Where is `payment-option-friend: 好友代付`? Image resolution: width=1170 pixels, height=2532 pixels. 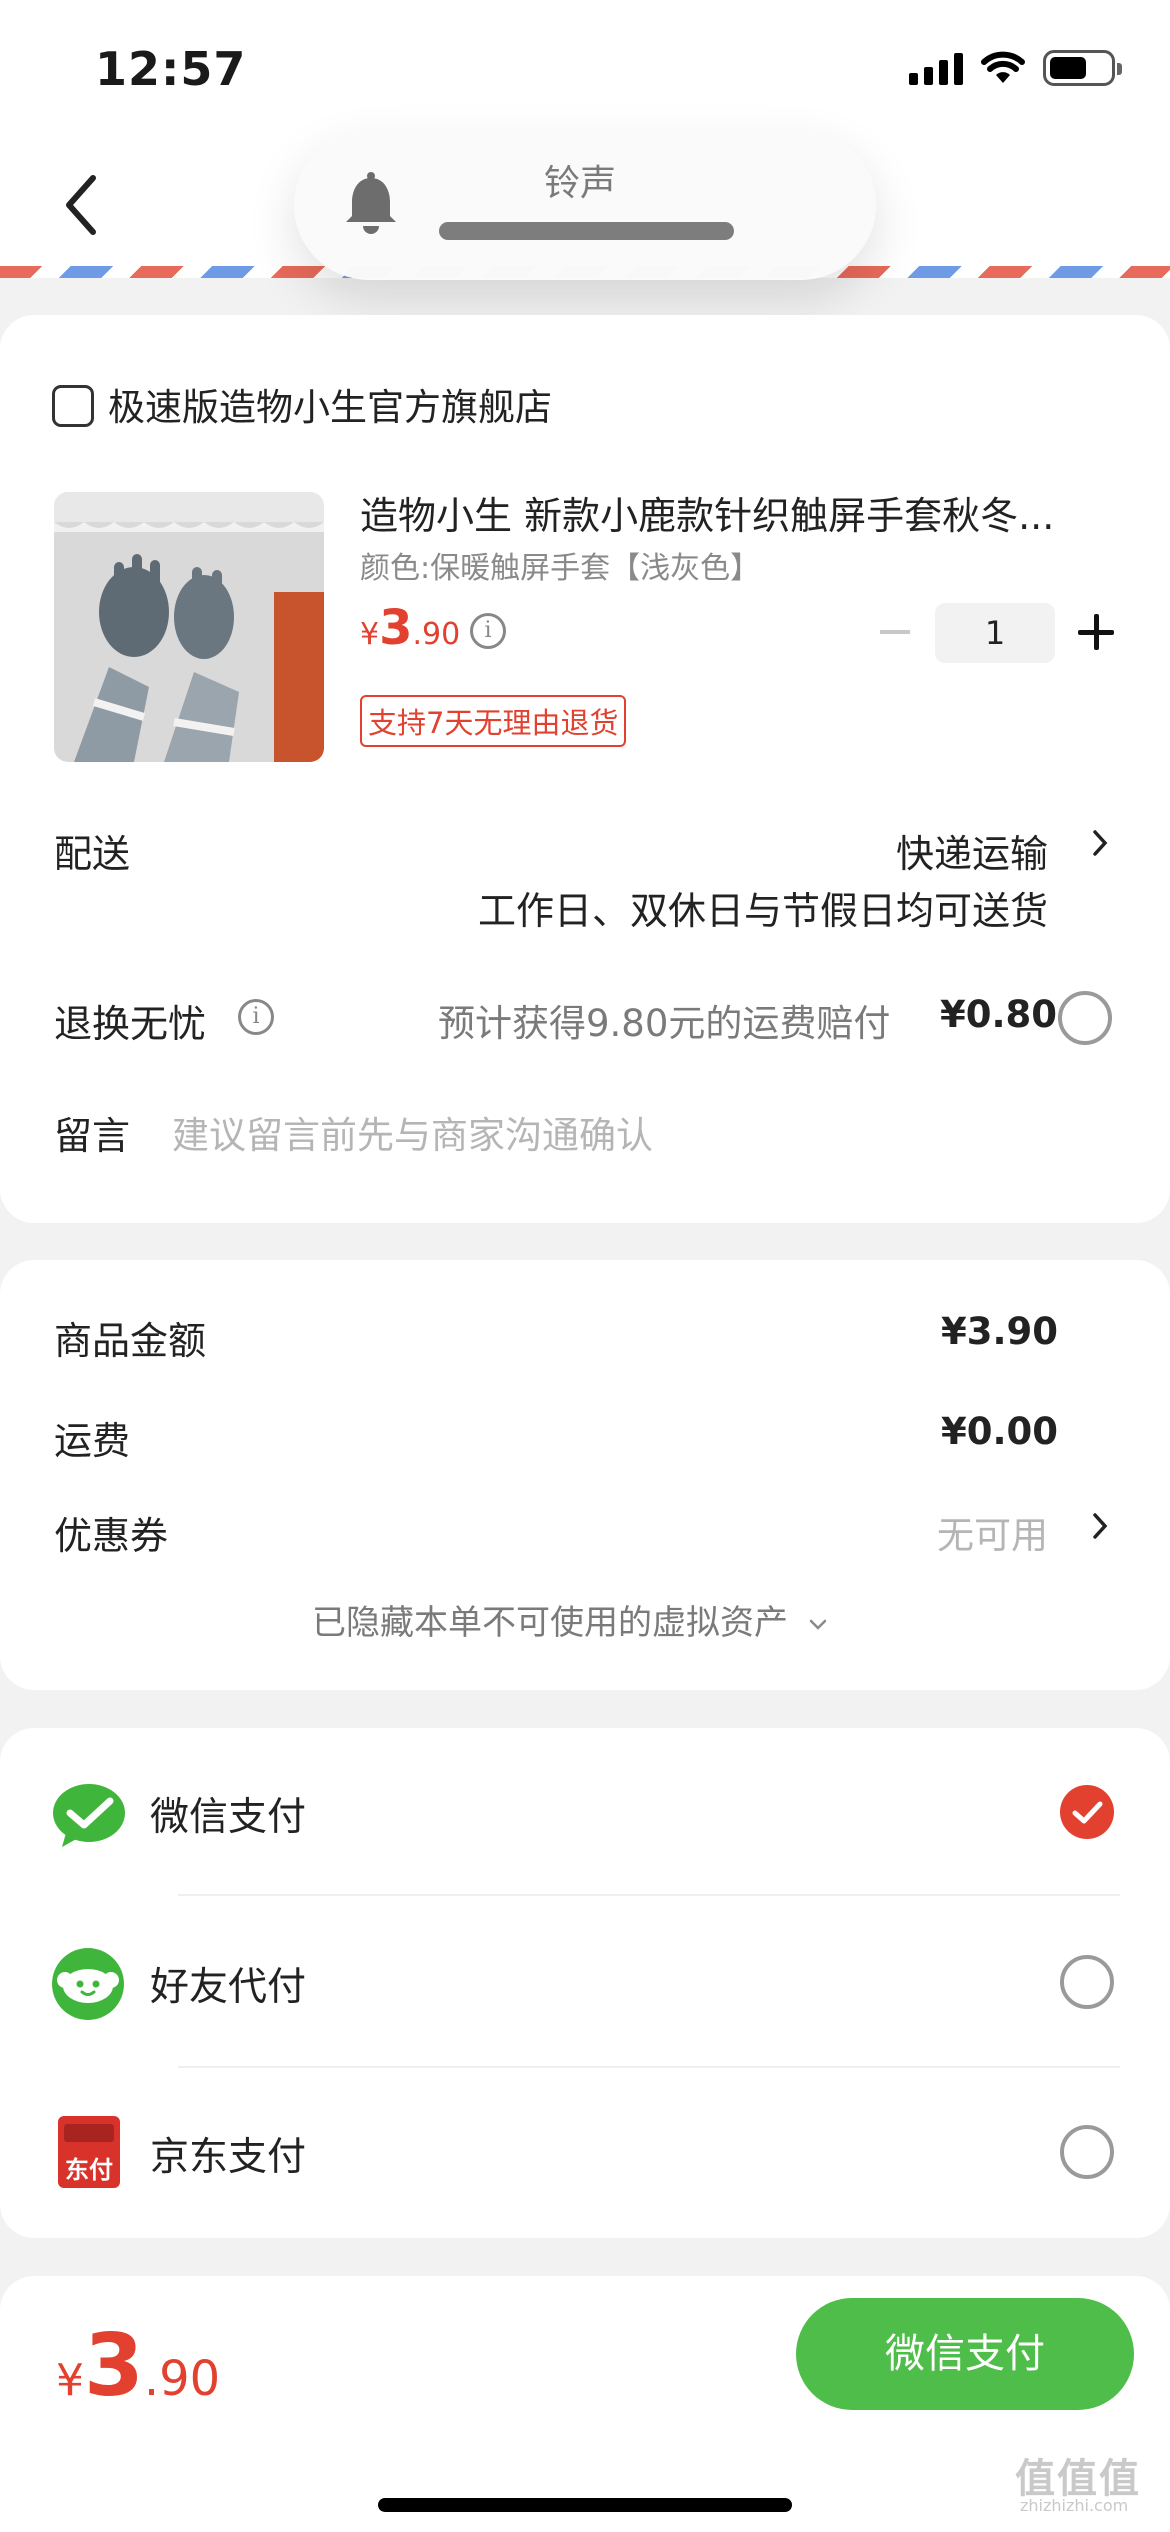 payment-option-friend: 好友代付 is located at coordinates (585, 1983).